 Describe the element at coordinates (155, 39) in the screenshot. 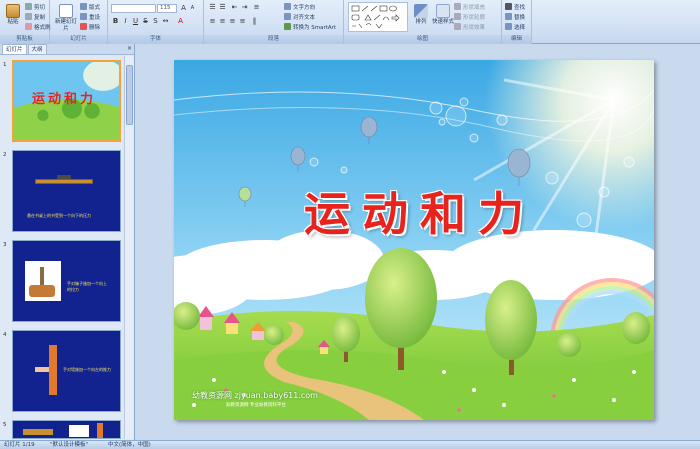

I see `font-group-label: 字体` at that location.